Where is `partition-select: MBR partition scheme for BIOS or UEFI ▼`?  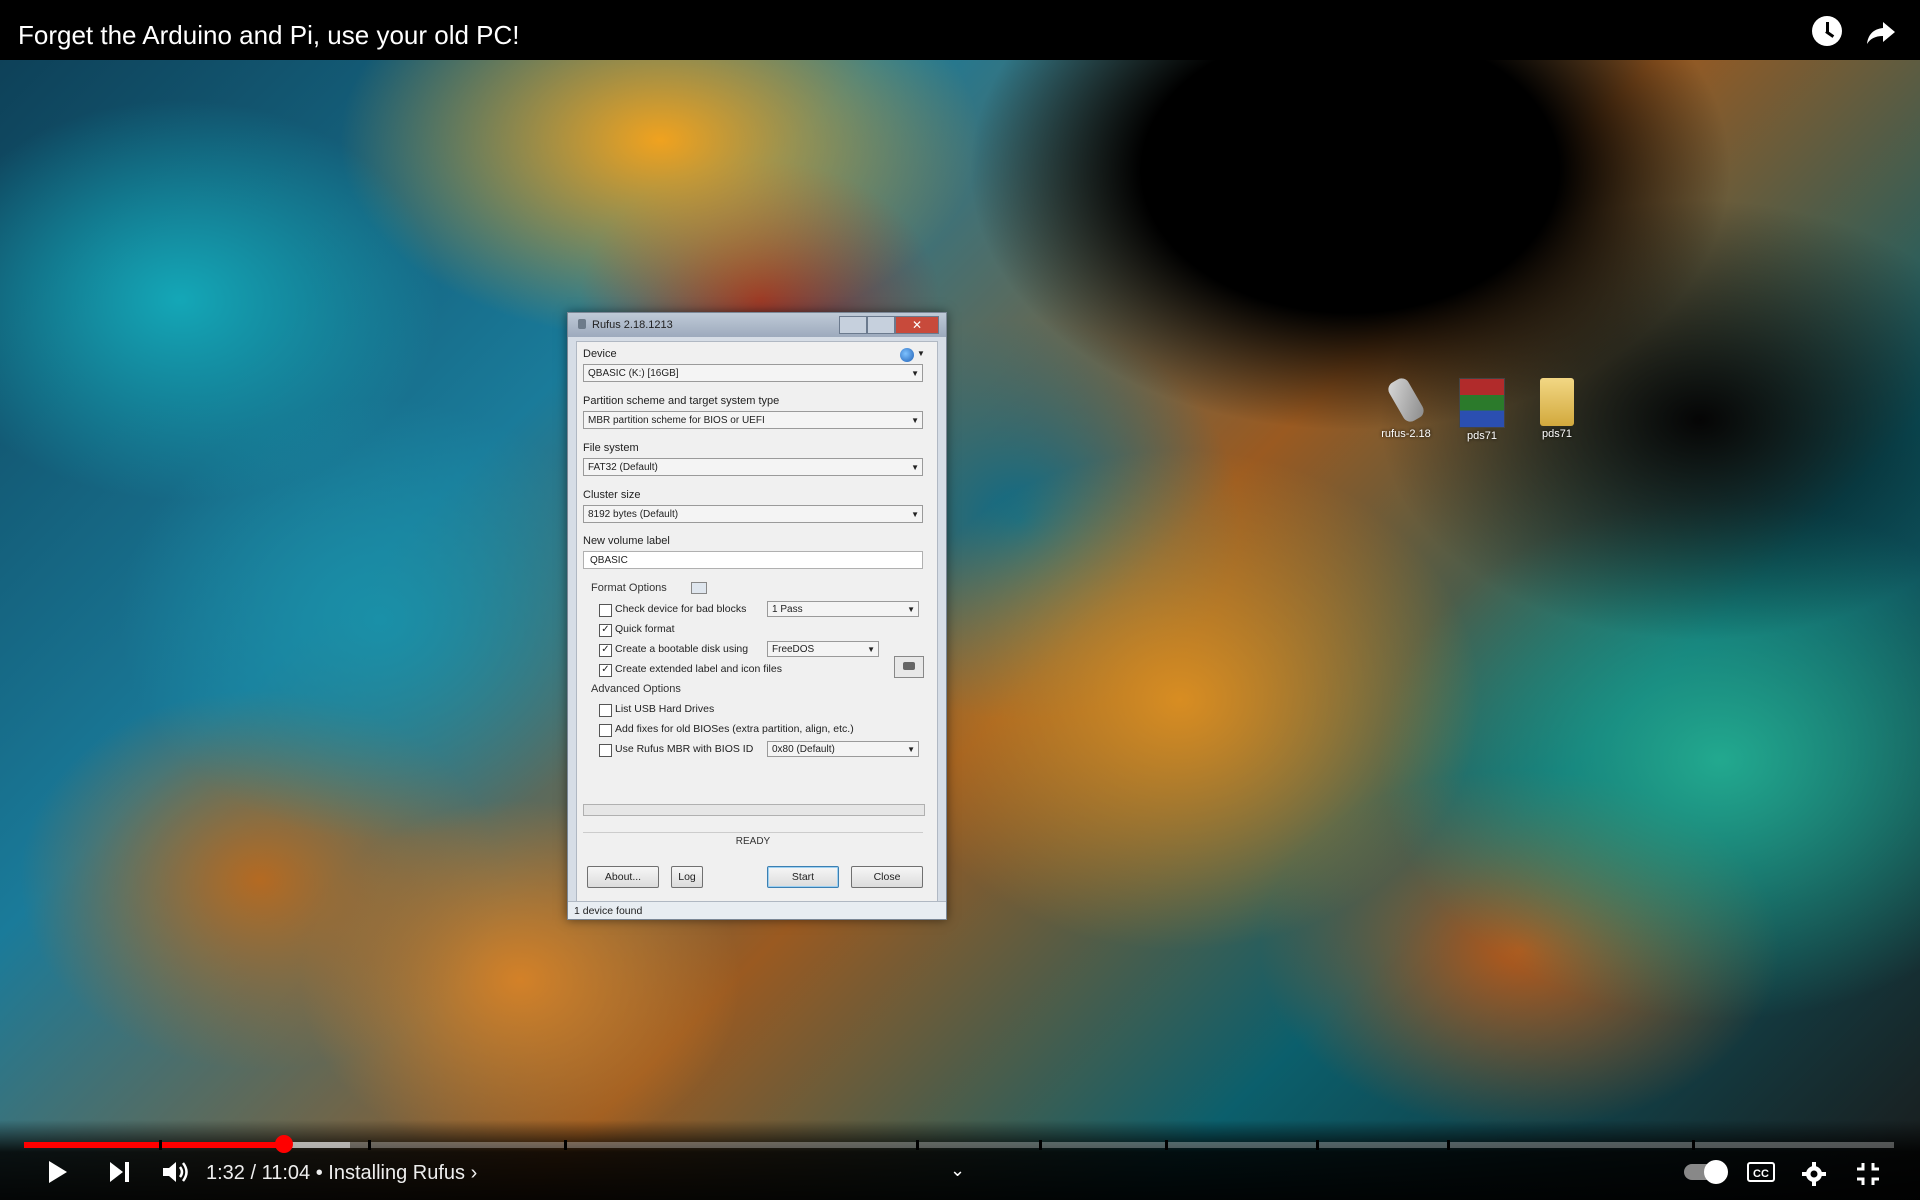 partition-select: MBR partition scheme for BIOS or UEFI ▼ is located at coordinates (753, 420).